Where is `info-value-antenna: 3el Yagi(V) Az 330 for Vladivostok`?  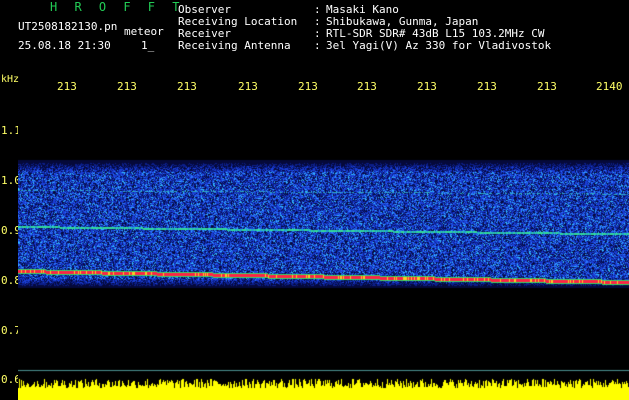
info-value-antenna: 3el Yagi(V) Az 330 for Vladivostok is located at coordinates (439, 45).